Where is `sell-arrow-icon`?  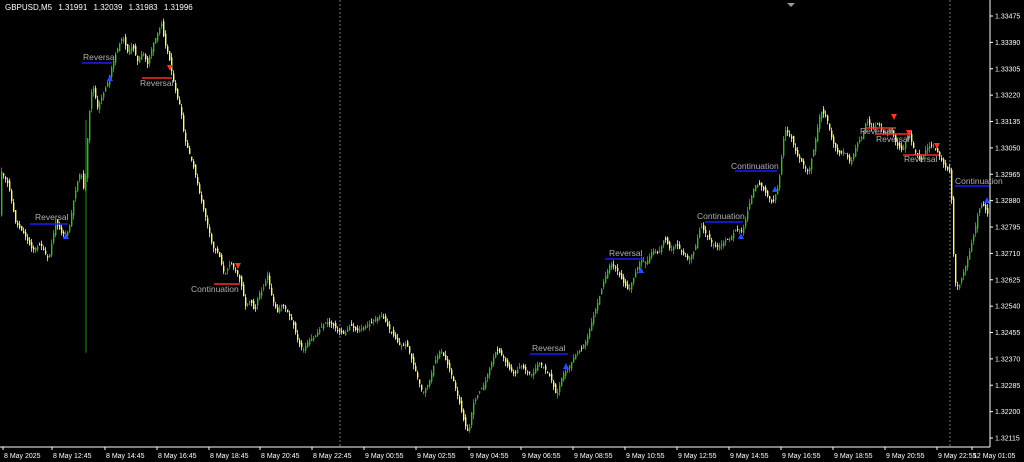 sell-arrow-icon is located at coordinates (937, 146).